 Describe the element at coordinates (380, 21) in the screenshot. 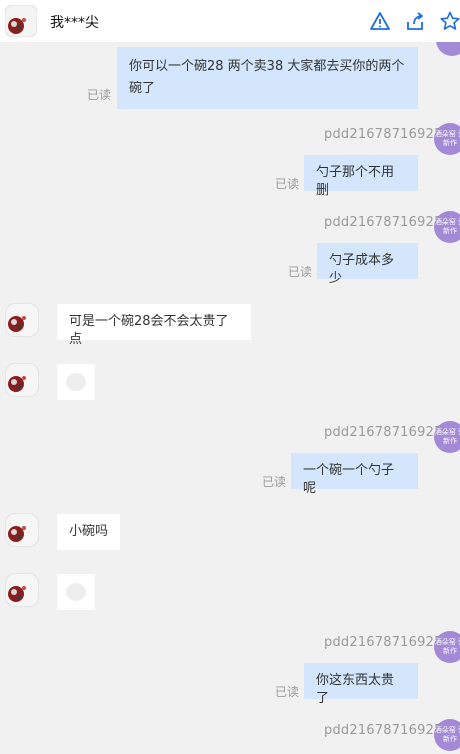

I see `warning-icon` at that location.